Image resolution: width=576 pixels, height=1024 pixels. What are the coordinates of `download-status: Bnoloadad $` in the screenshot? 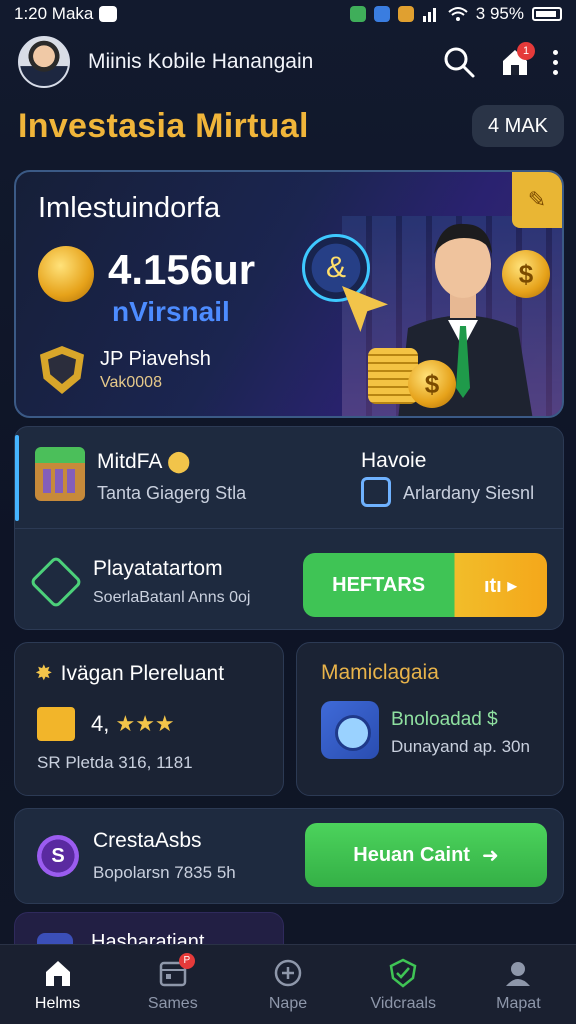 It's located at (444, 719).